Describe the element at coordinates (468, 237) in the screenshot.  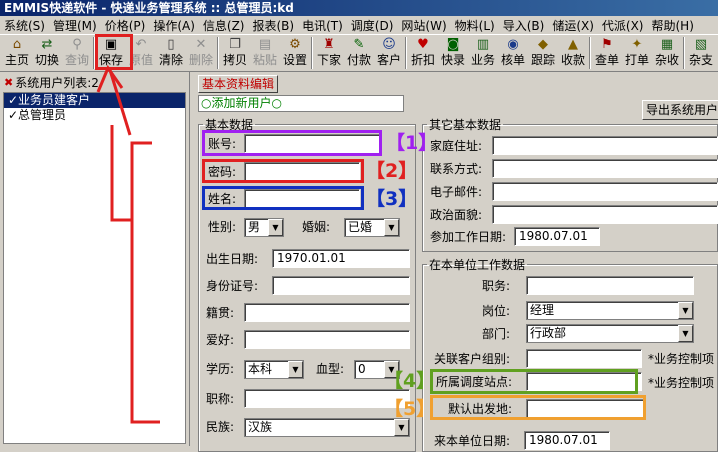
I see `work-date-label: 参加工作日期:` at that location.